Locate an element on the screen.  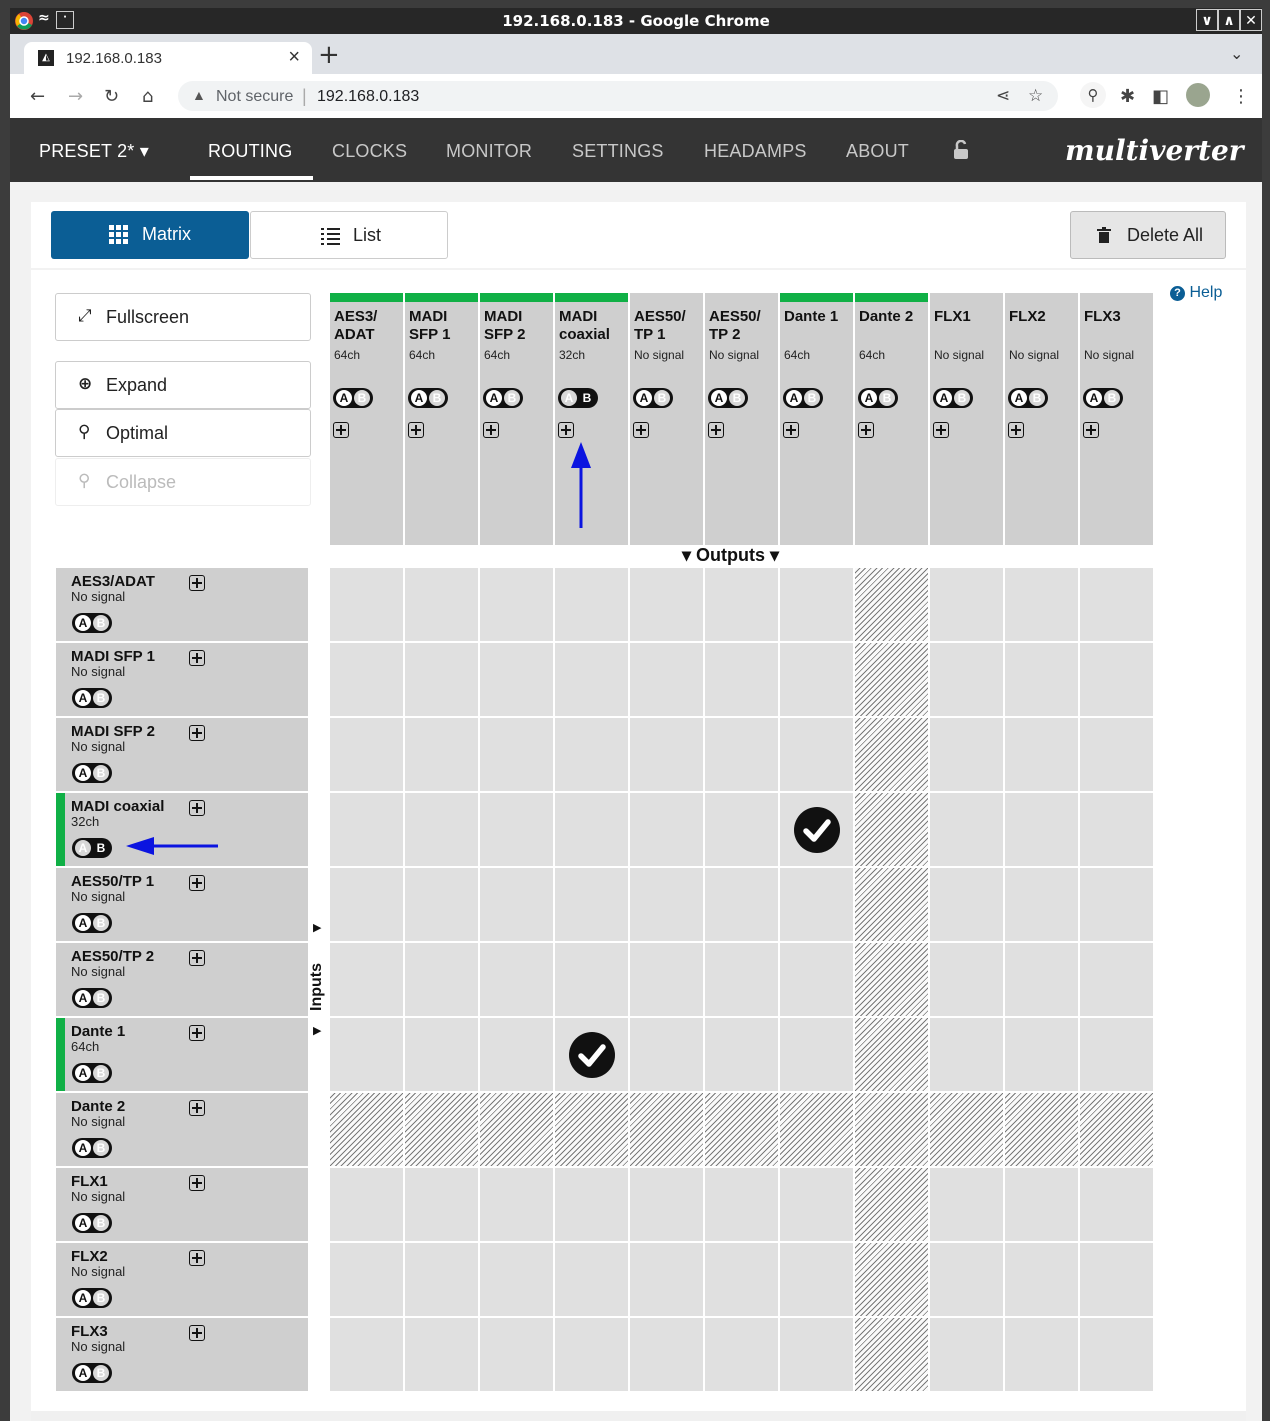
browser-tab: ◭ 192.168.0.183 × is located at coordinates (168, 58).